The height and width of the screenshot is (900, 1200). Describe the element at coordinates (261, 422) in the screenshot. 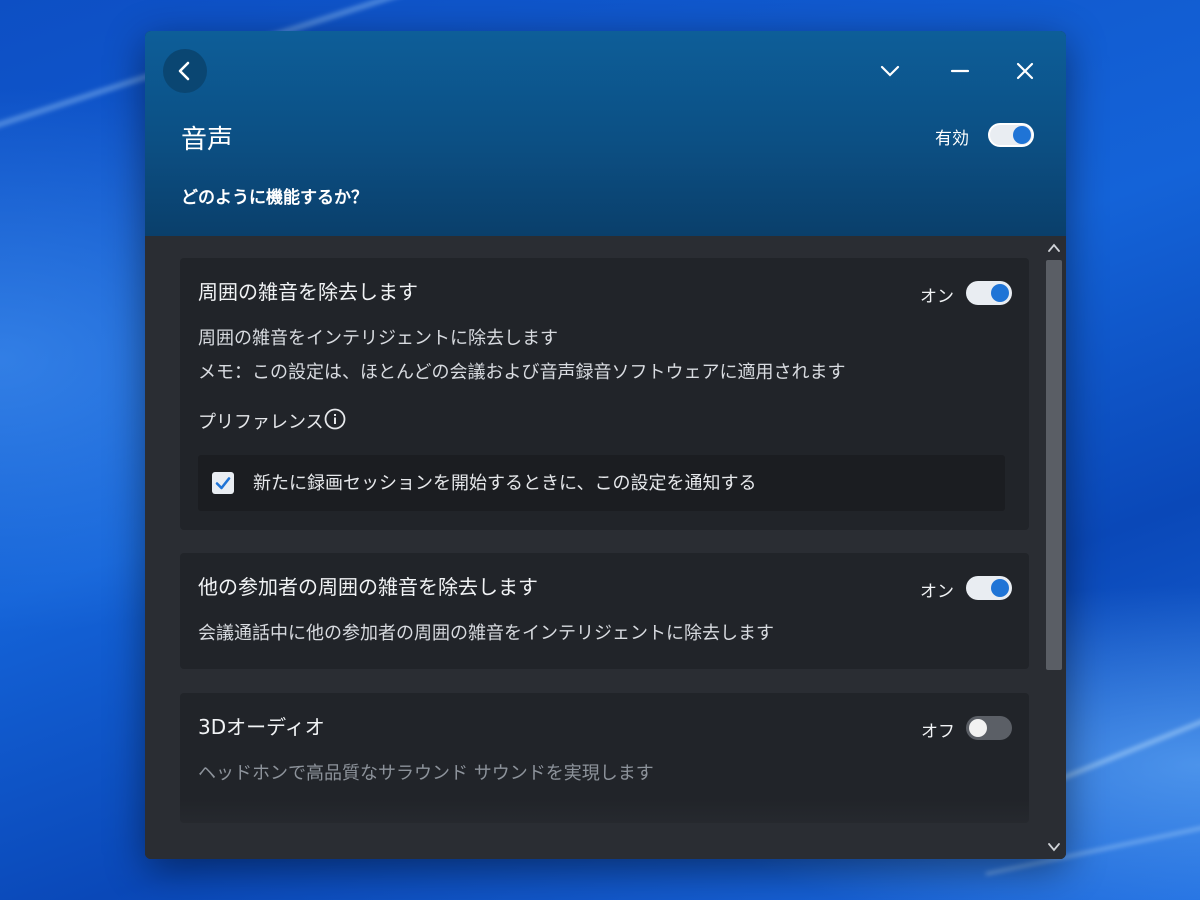

I see `preference-label: プリファレンス` at that location.